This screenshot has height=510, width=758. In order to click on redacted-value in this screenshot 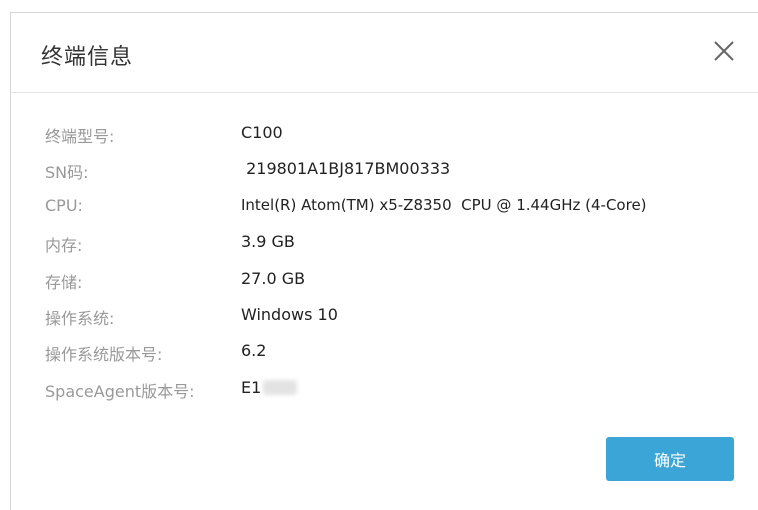, I will do `click(280, 387)`.